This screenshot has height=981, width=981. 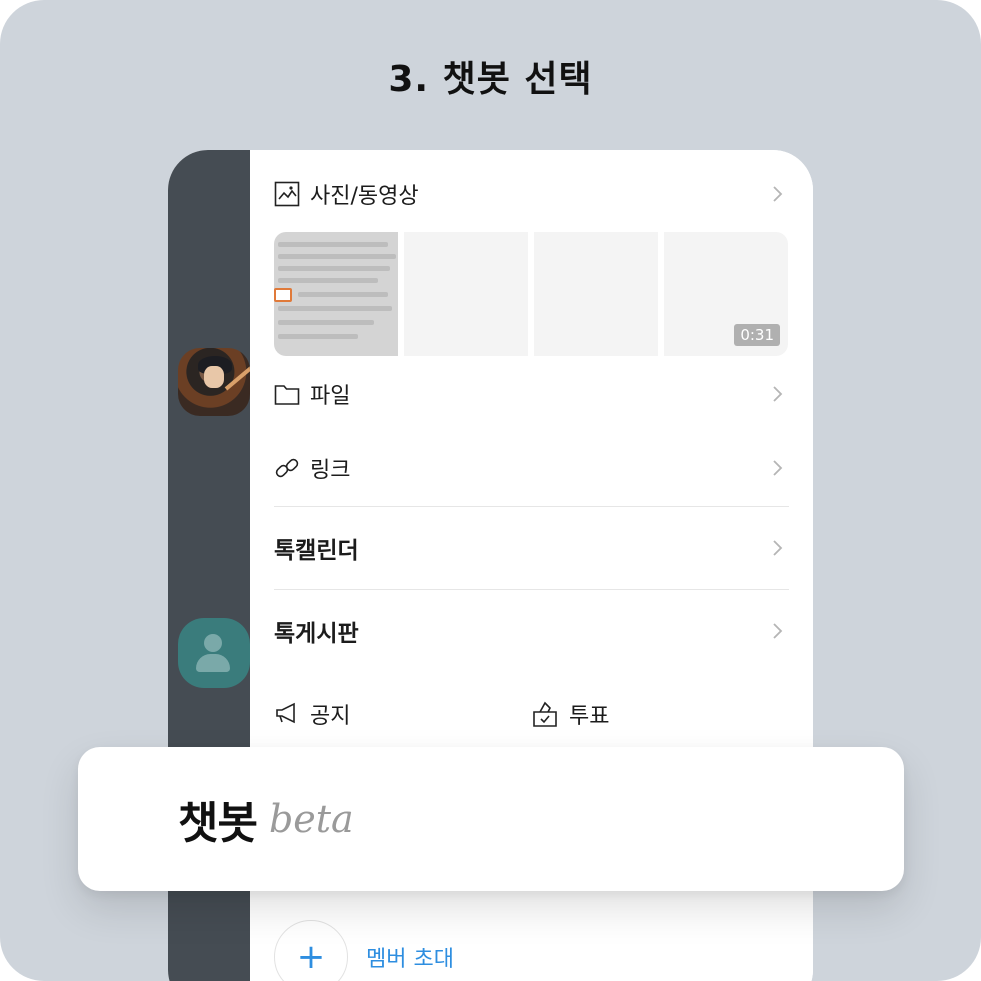 What do you see at coordinates (330, 396) in the screenshot?
I see `menu-item-label: 파일` at bounding box center [330, 396].